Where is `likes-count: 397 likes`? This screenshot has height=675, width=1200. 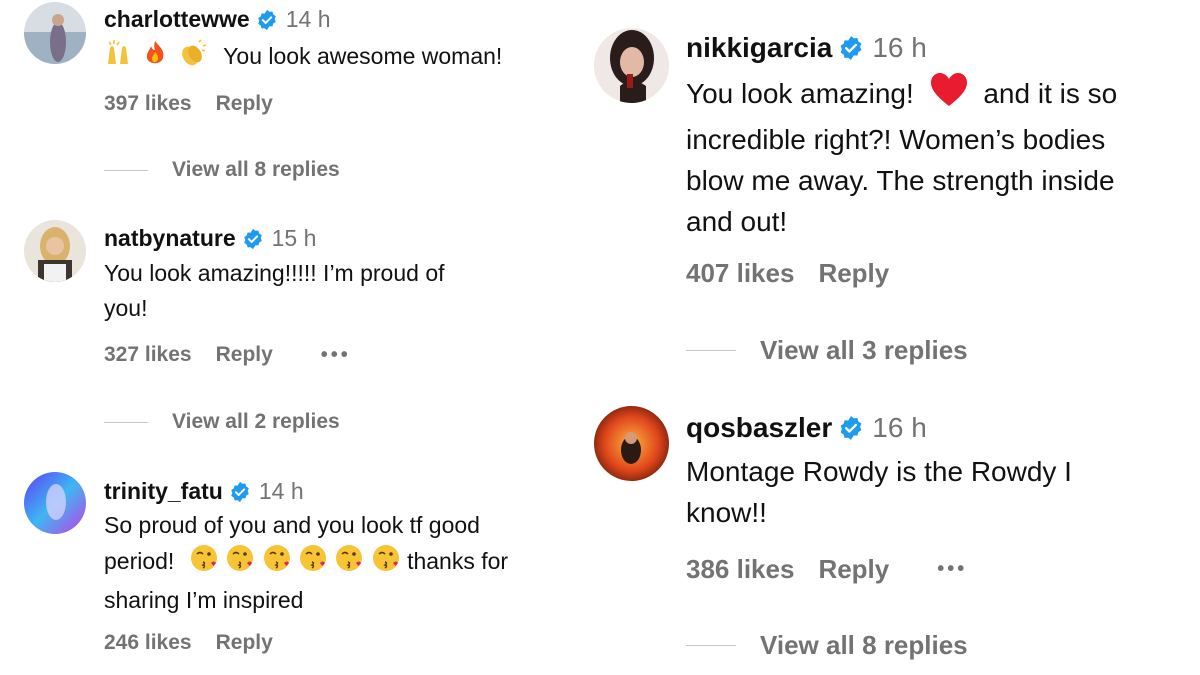 likes-count: 397 likes is located at coordinates (148, 104).